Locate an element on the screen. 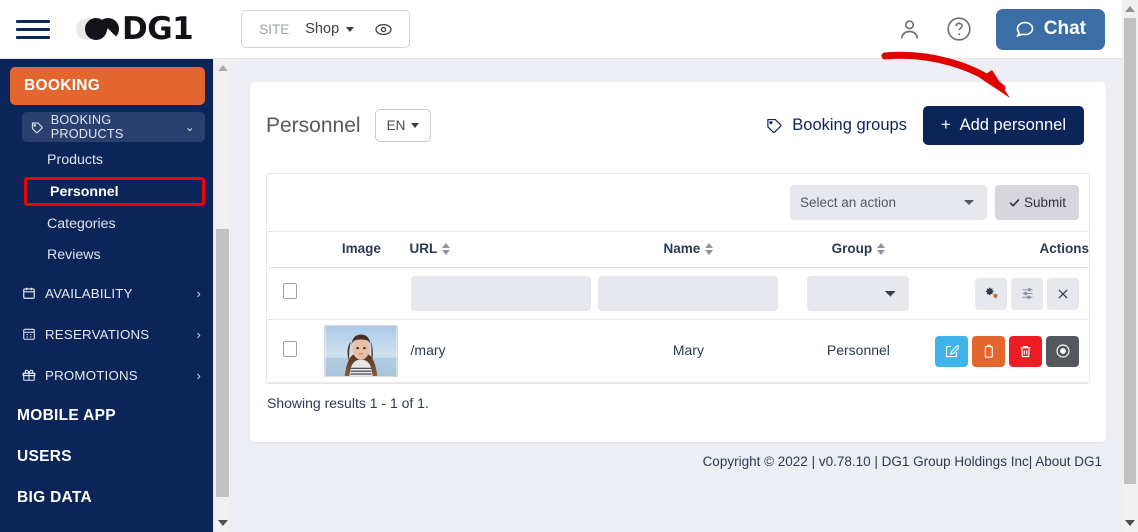 Image resolution: width=1138 pixels, height=532 pixels. column-group: Group is located at coordinates (858, 249).